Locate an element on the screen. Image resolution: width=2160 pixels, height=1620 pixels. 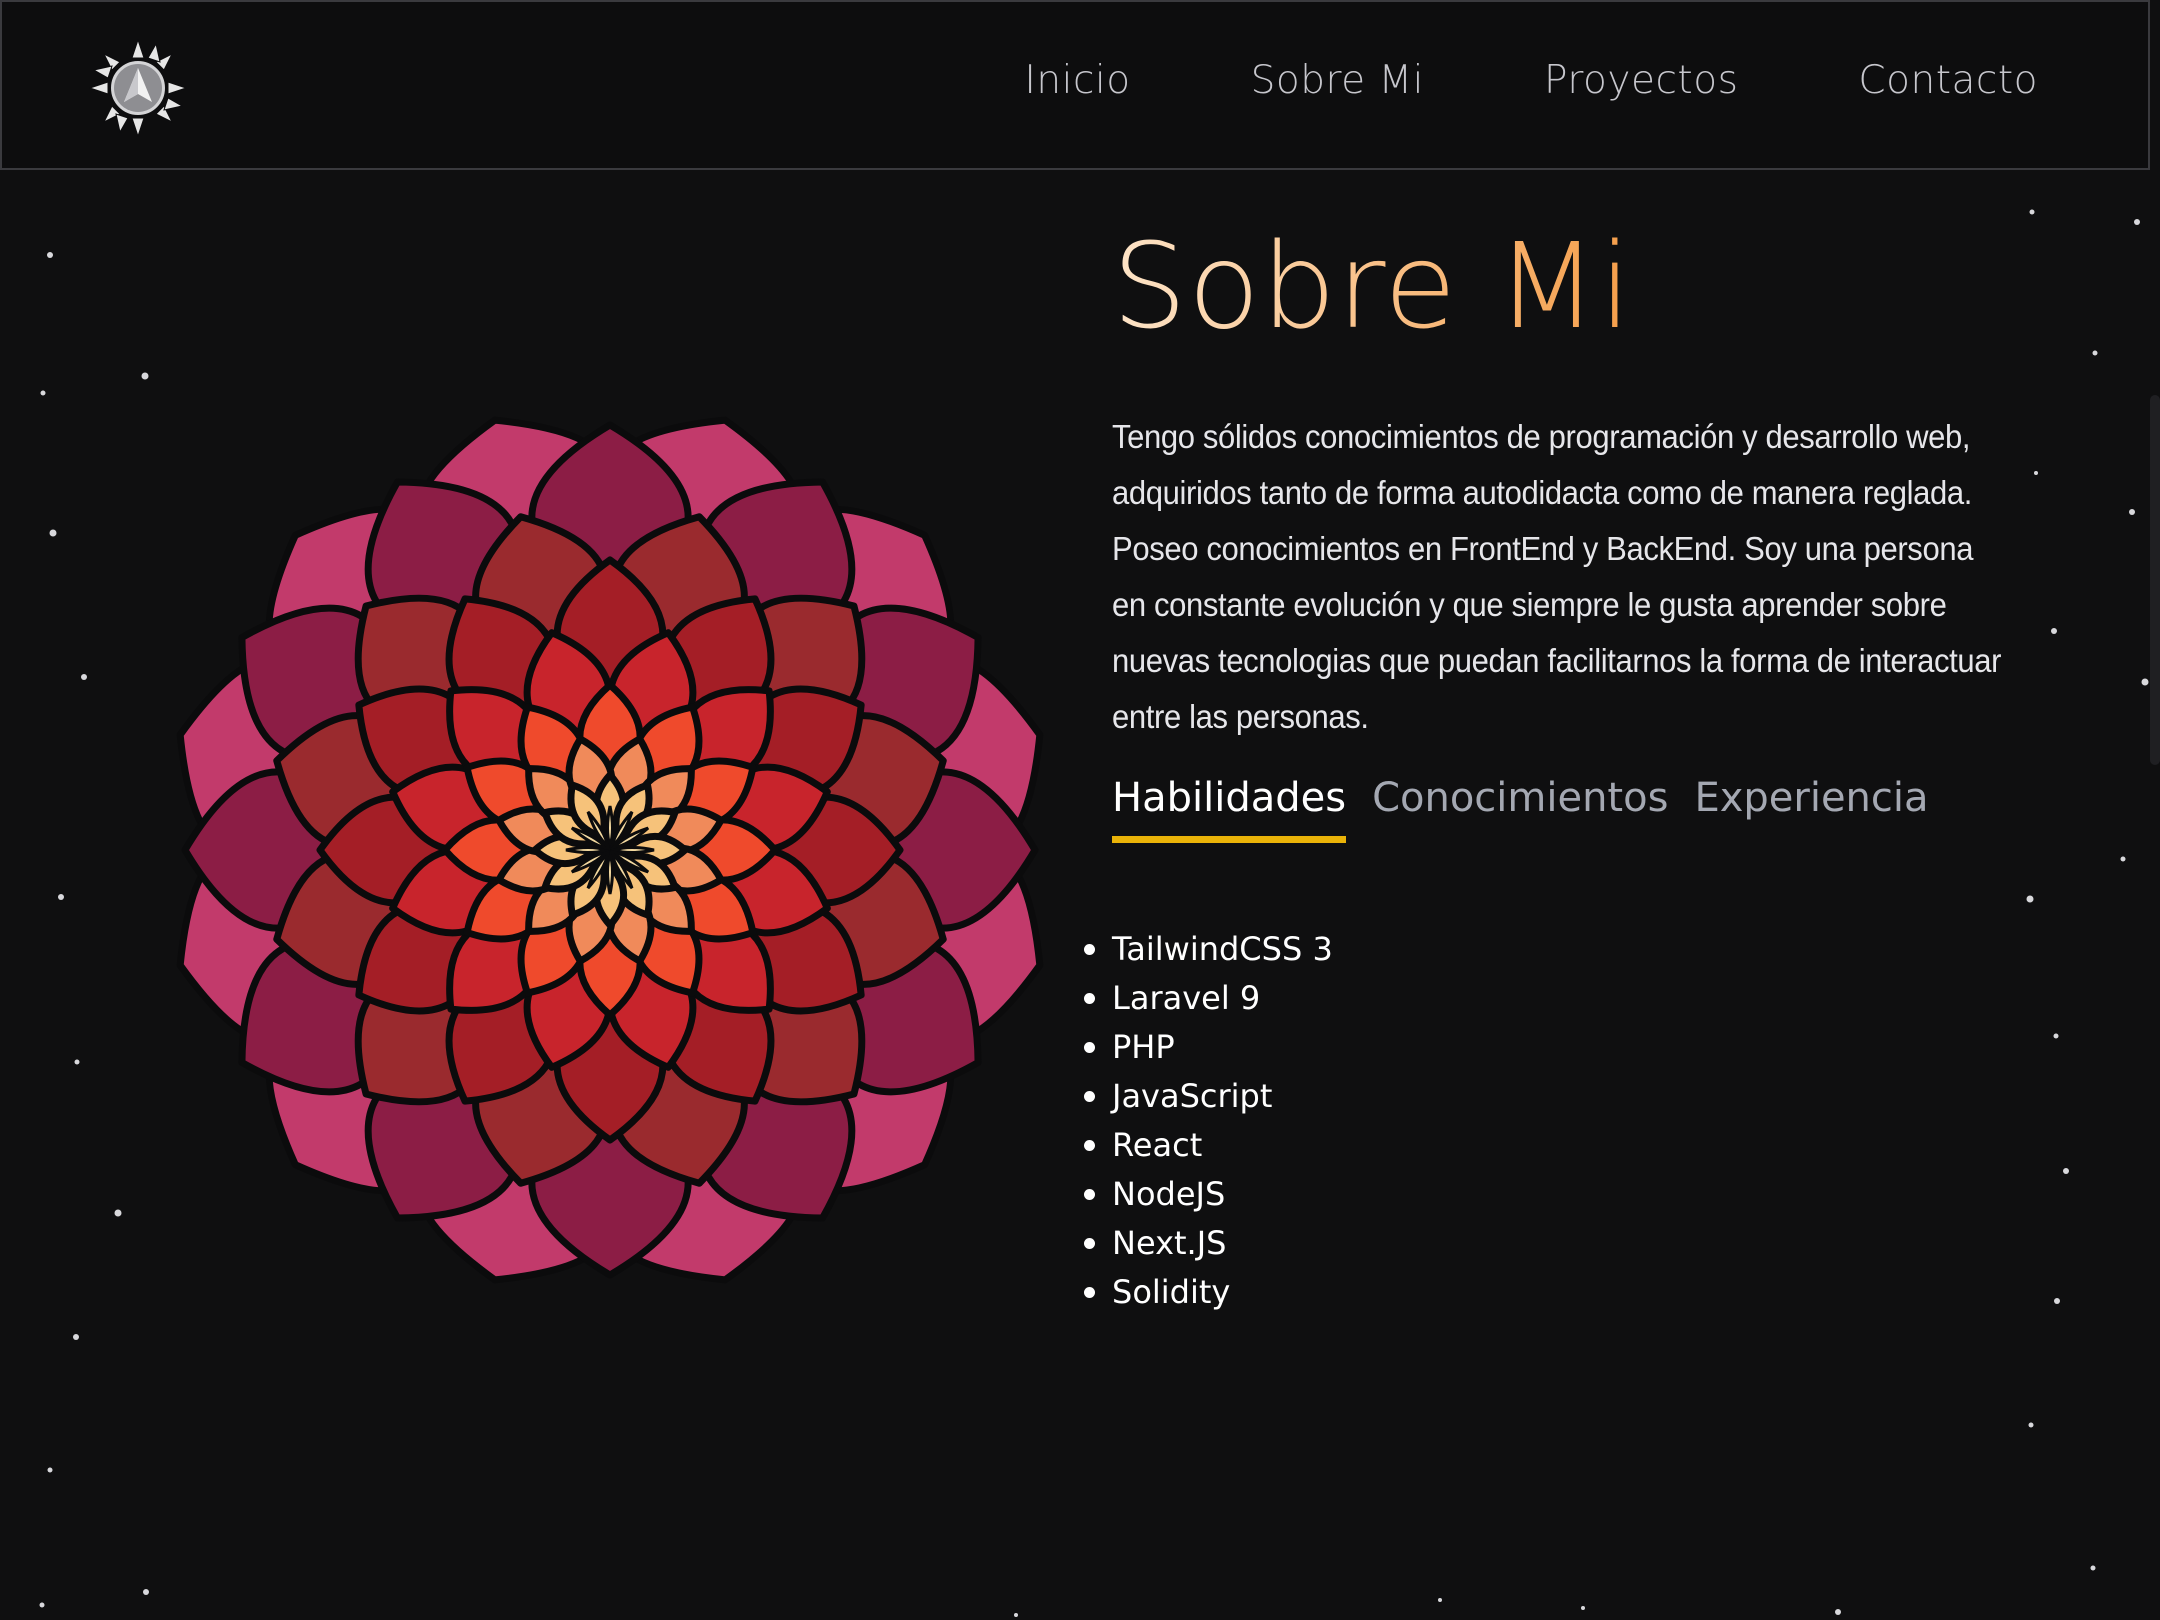
page-title-gradient-text: Sobre Mi is located at coordinates (1372, 286).